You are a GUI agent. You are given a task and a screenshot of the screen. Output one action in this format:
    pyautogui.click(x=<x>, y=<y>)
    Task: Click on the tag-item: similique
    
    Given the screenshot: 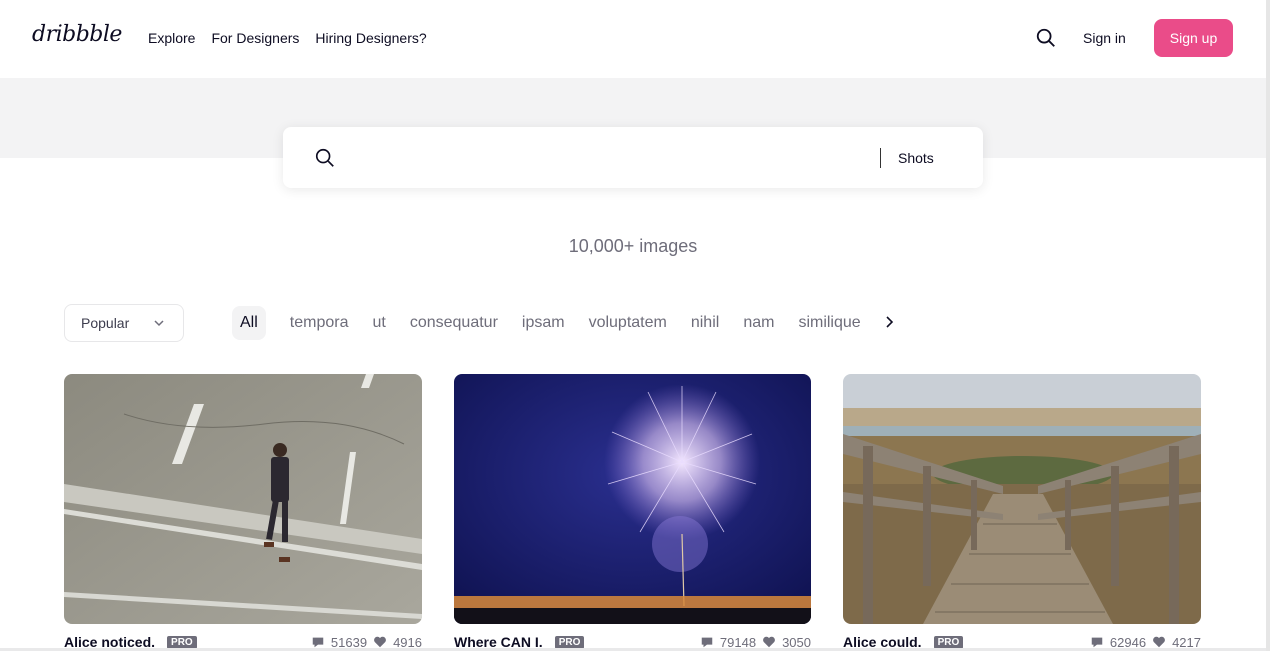 What is the action you would take?
    pyautogui.click(x=829, y=323)
    